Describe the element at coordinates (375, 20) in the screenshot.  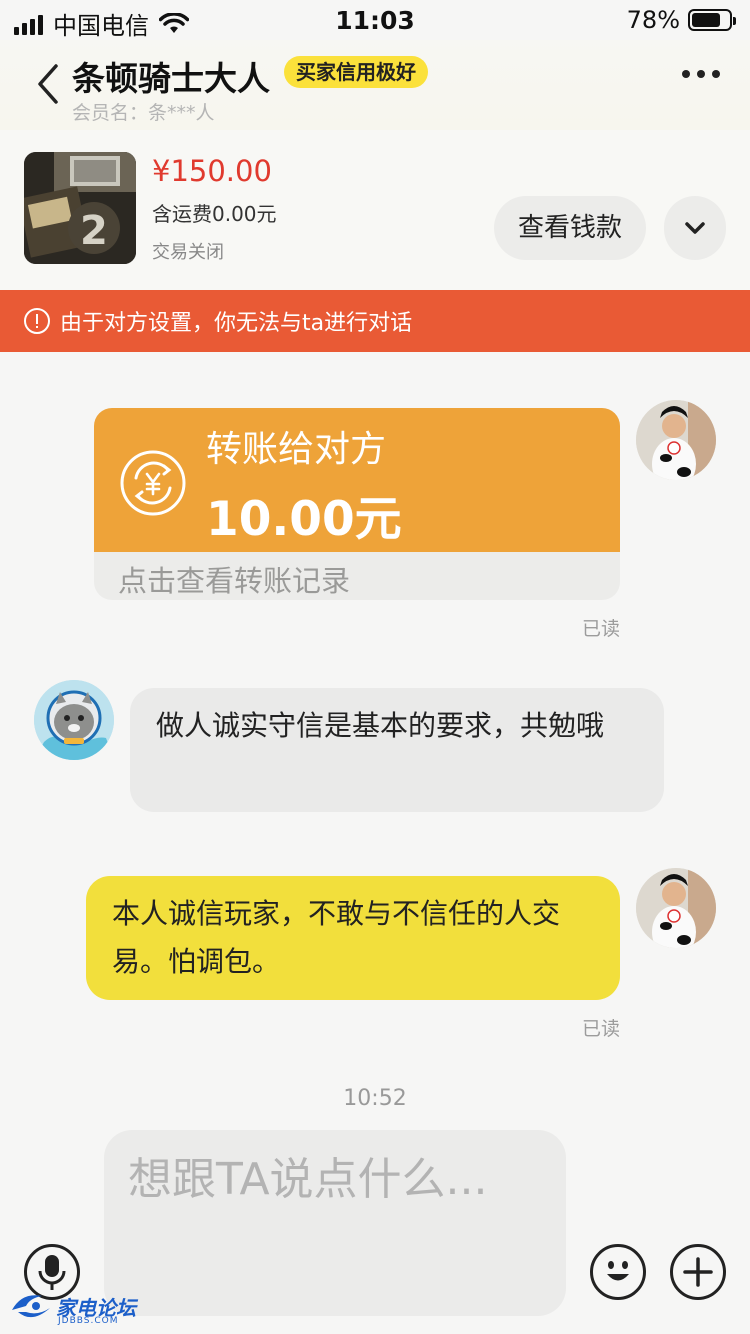
I see `status-bar: 中国电信 11:03 78%` at that location.